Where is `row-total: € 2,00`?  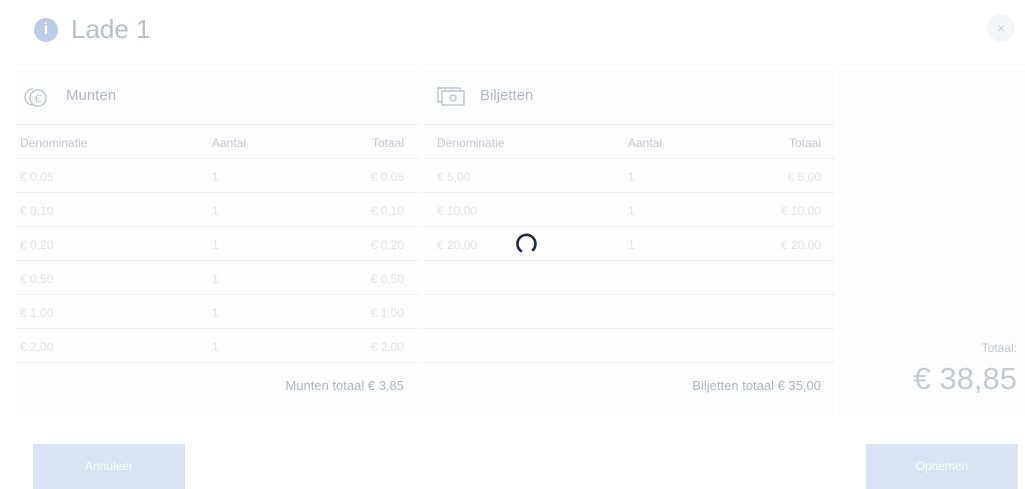
row-total: € 2,00 is located at coordinates (387, 347).